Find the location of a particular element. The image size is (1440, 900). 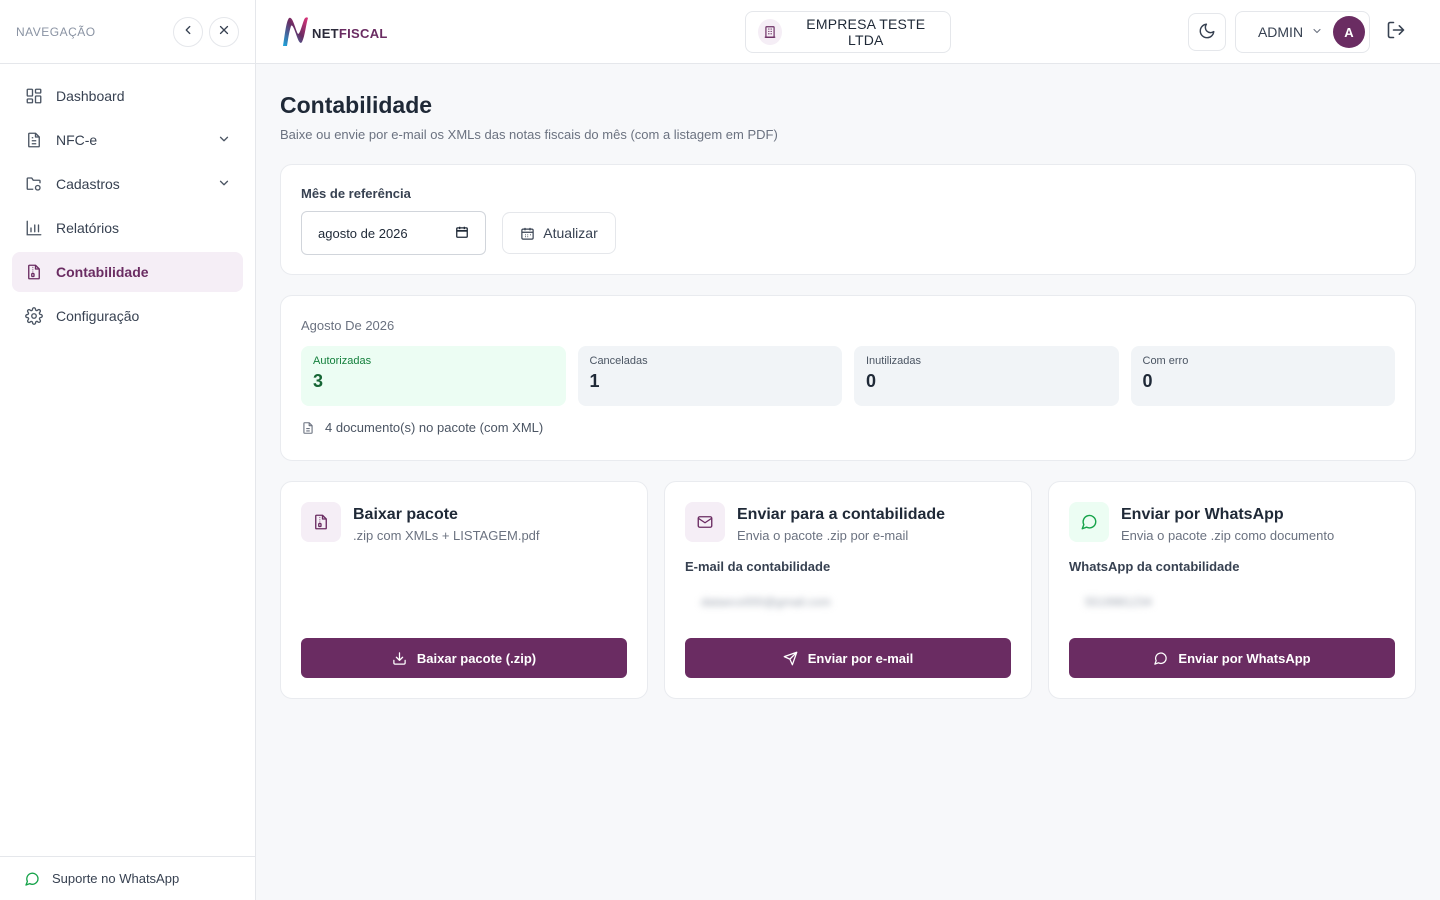

sidebar-item-label: NFC-e is located at coordinates (77, 140).